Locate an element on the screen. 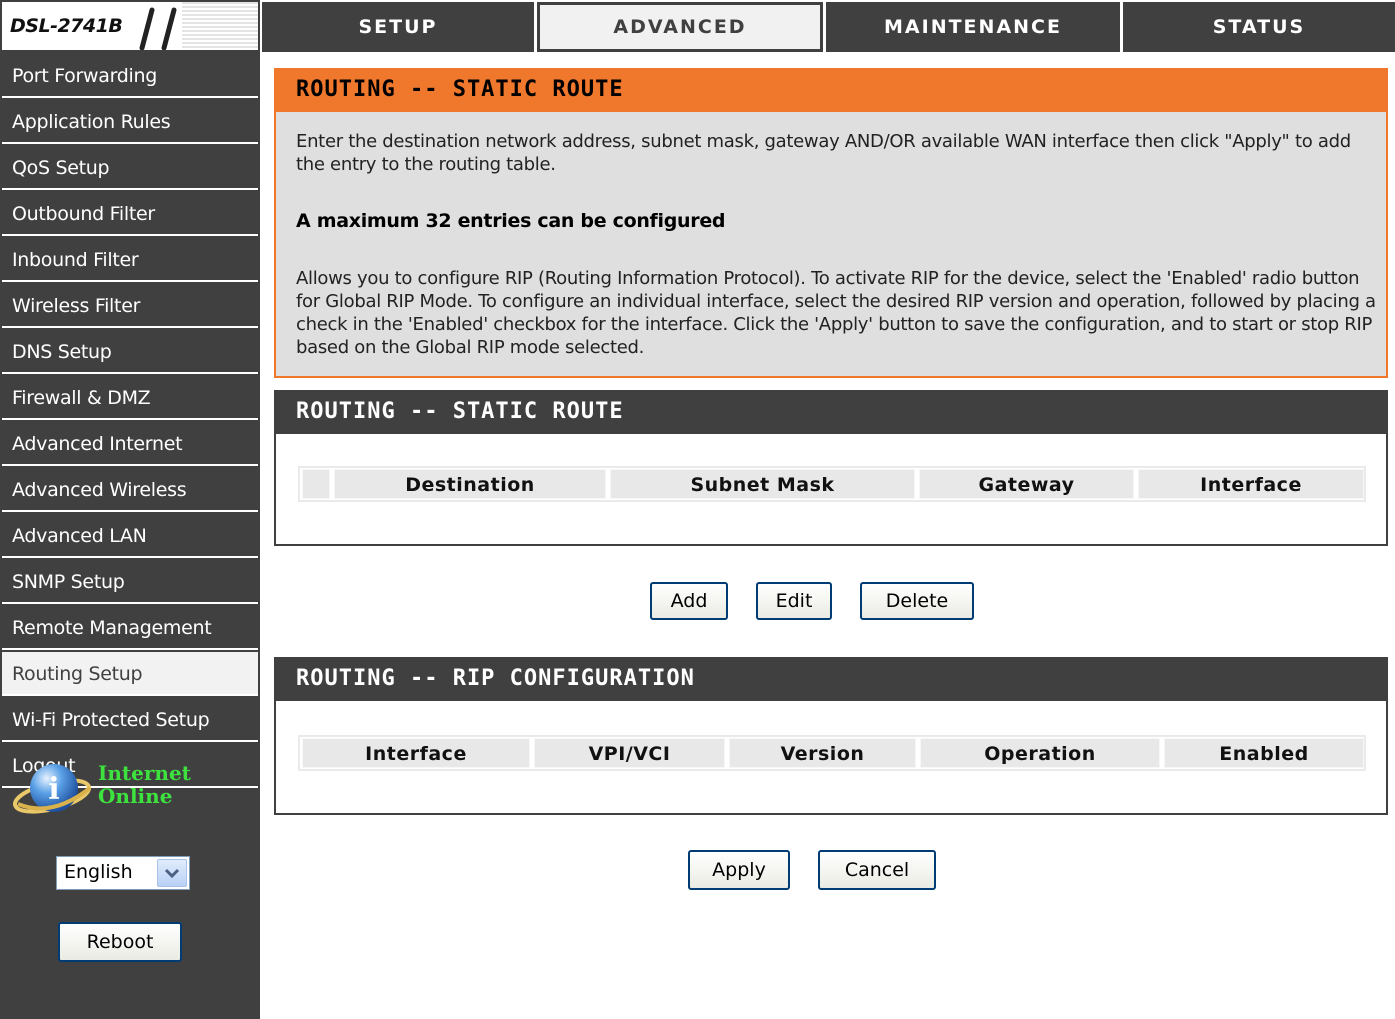 This screenshot has height=1019, width=1395. tab-status: STATUS is located at coordinates (1259, 27).